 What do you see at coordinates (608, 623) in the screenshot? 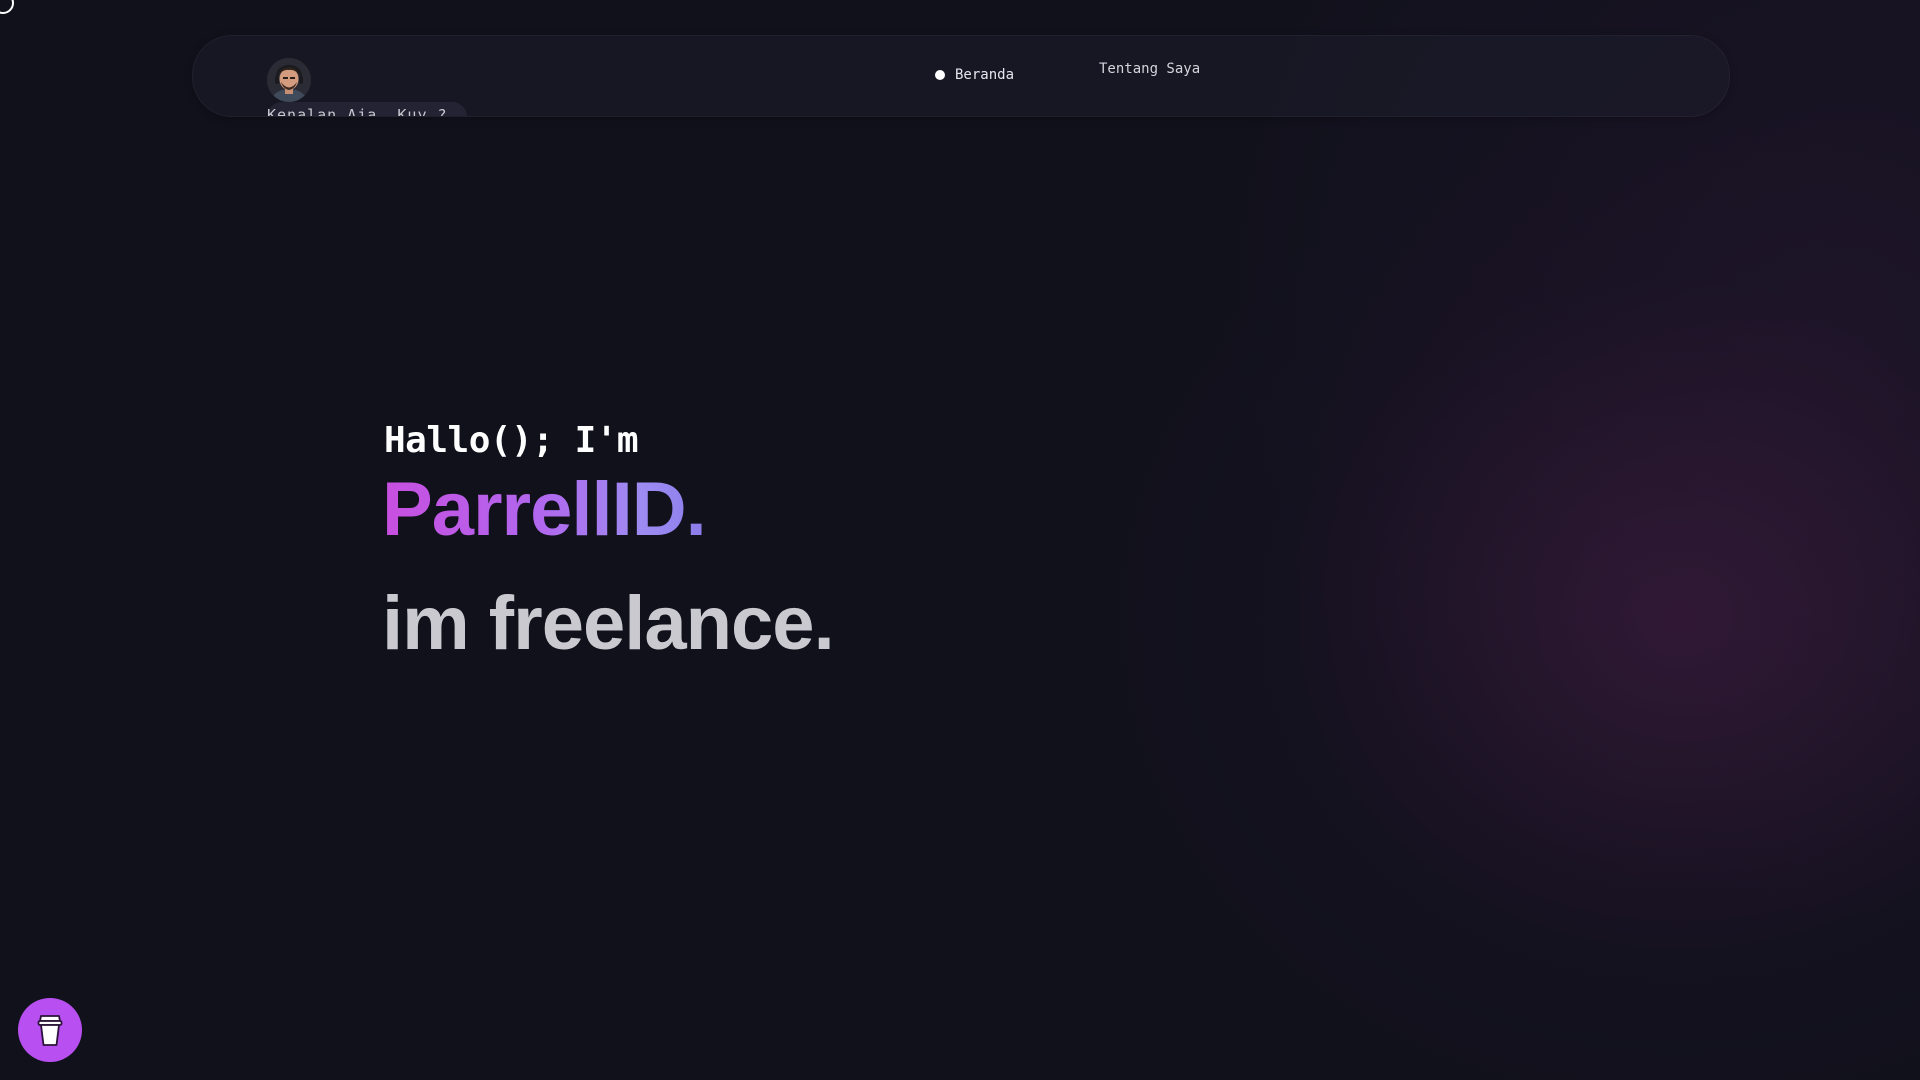
I see `hero-role: im freelance.` at bounding box center [608, 623].